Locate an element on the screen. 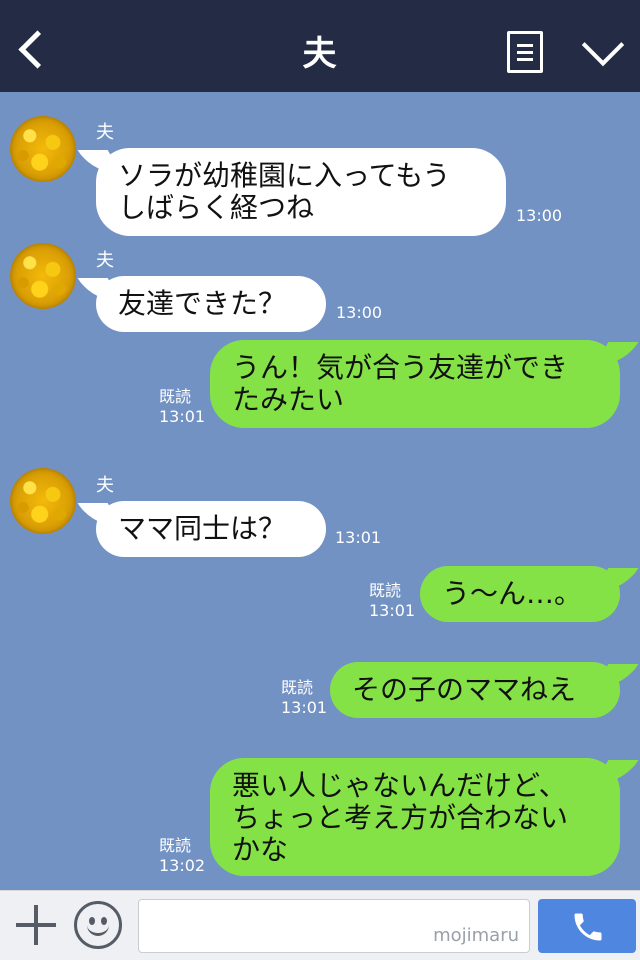  note-icon is located at coordinates (525, 52).